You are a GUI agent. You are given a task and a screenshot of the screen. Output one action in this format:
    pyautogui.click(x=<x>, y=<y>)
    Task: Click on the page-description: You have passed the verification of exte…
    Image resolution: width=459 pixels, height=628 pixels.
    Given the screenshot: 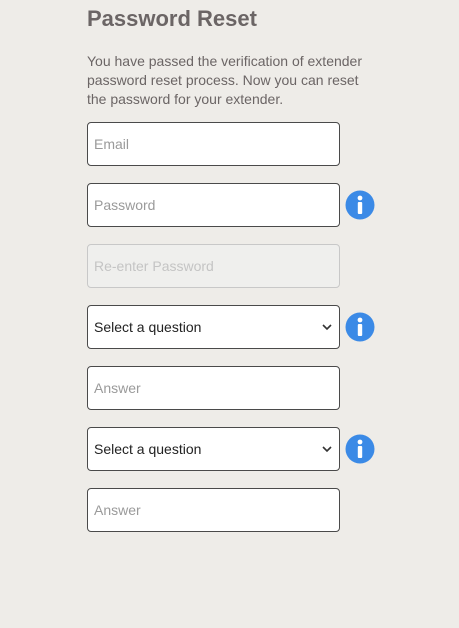 What is the action you would take?
    pyautogui.click(x=225, y=80)
    